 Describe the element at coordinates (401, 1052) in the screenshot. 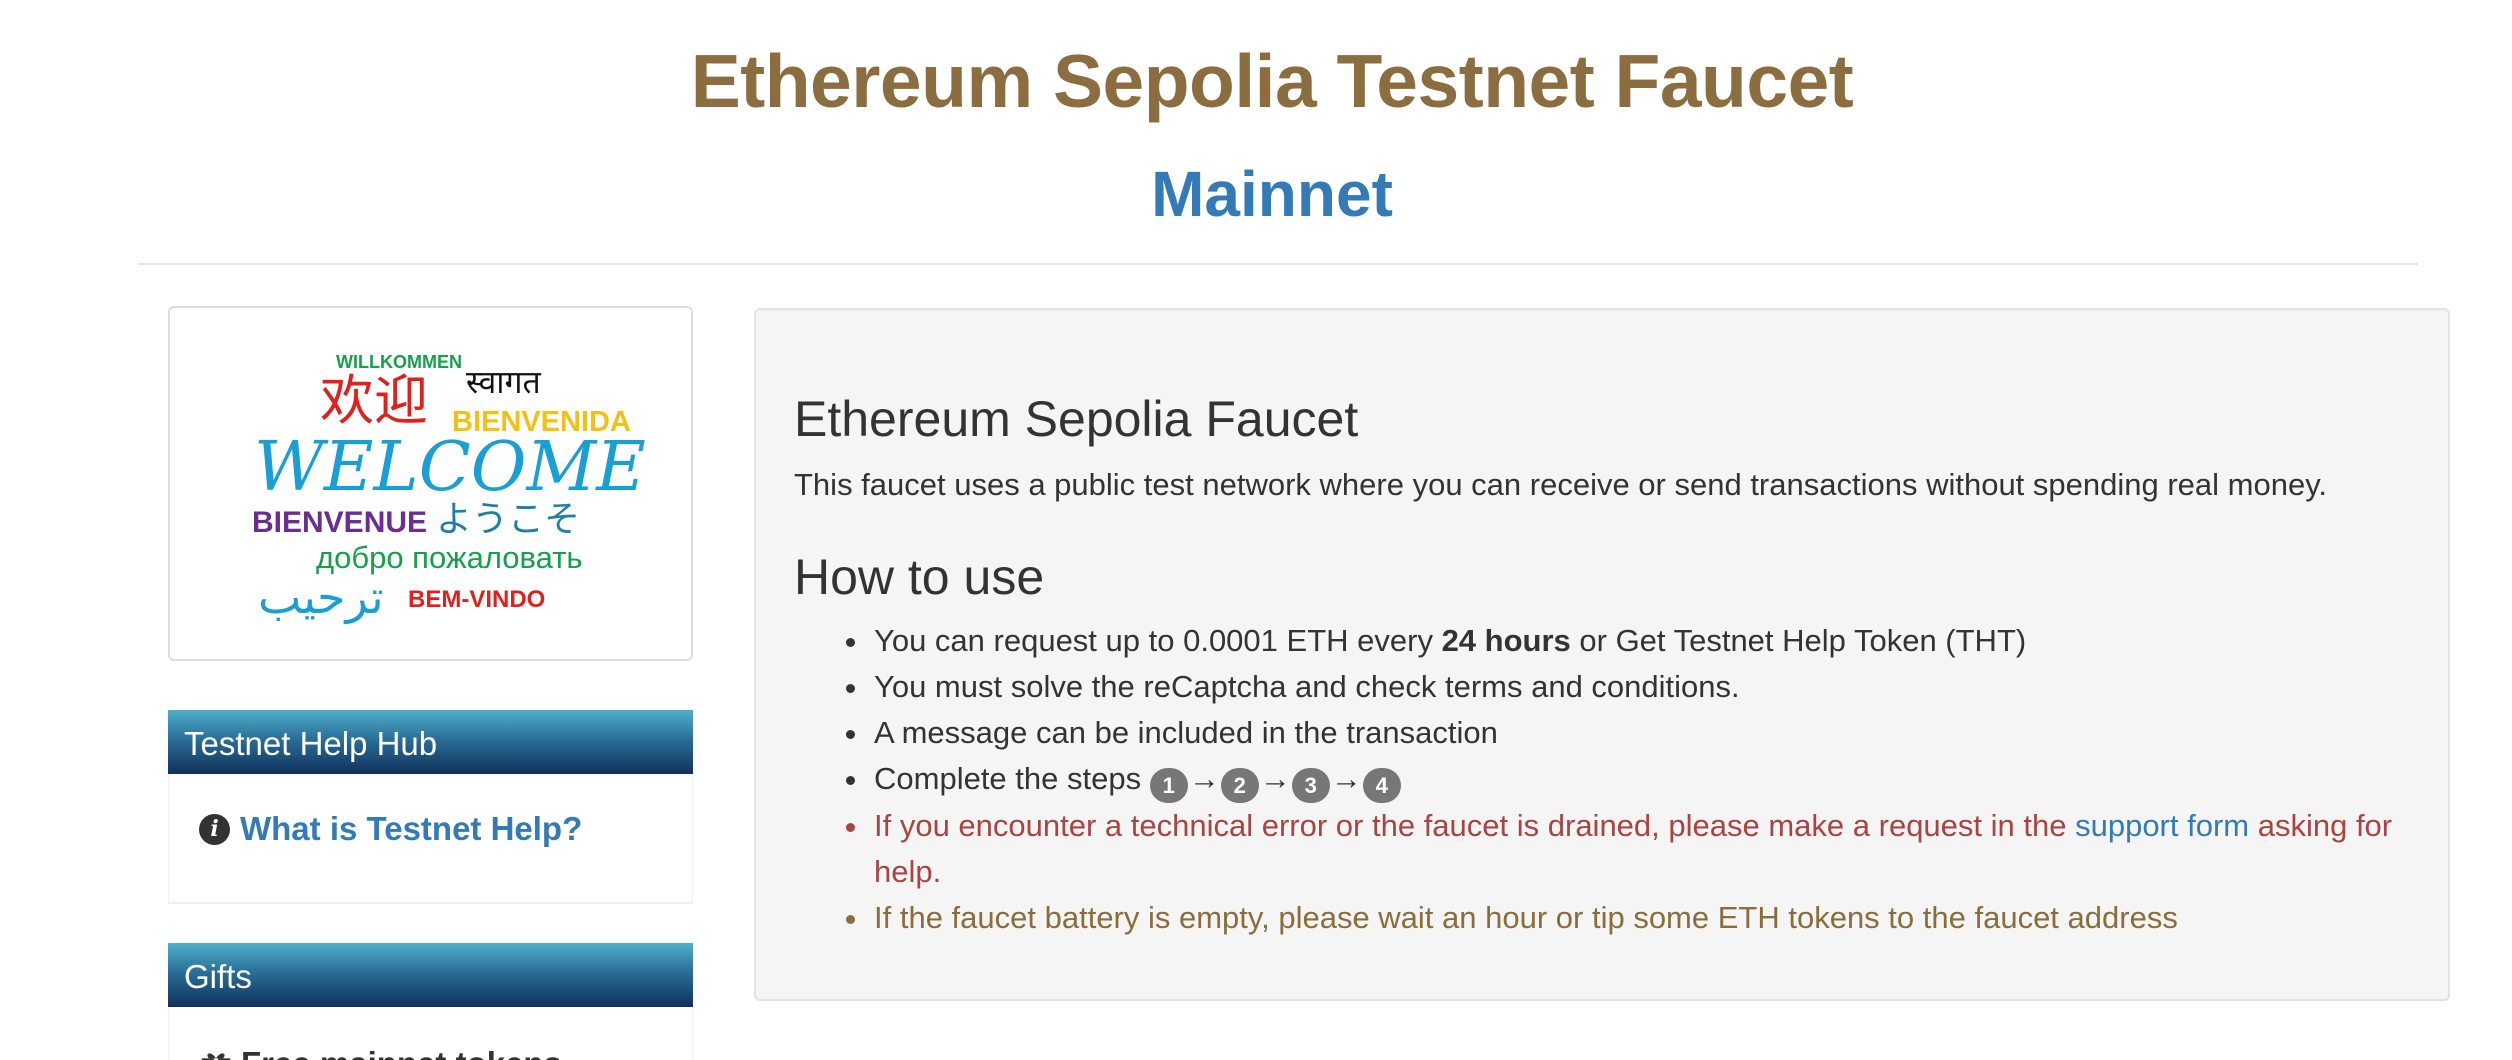

I see `free-mainnet-tokens-label: Free mainnet tokens` at that location.